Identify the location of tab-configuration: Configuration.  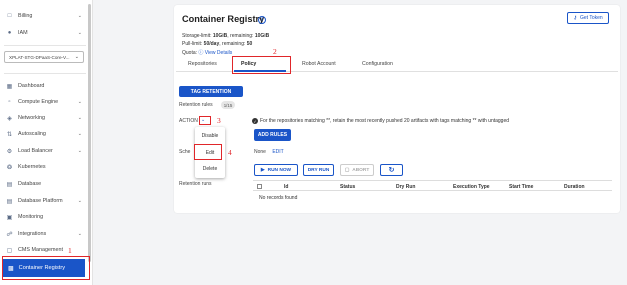
(377, 64).